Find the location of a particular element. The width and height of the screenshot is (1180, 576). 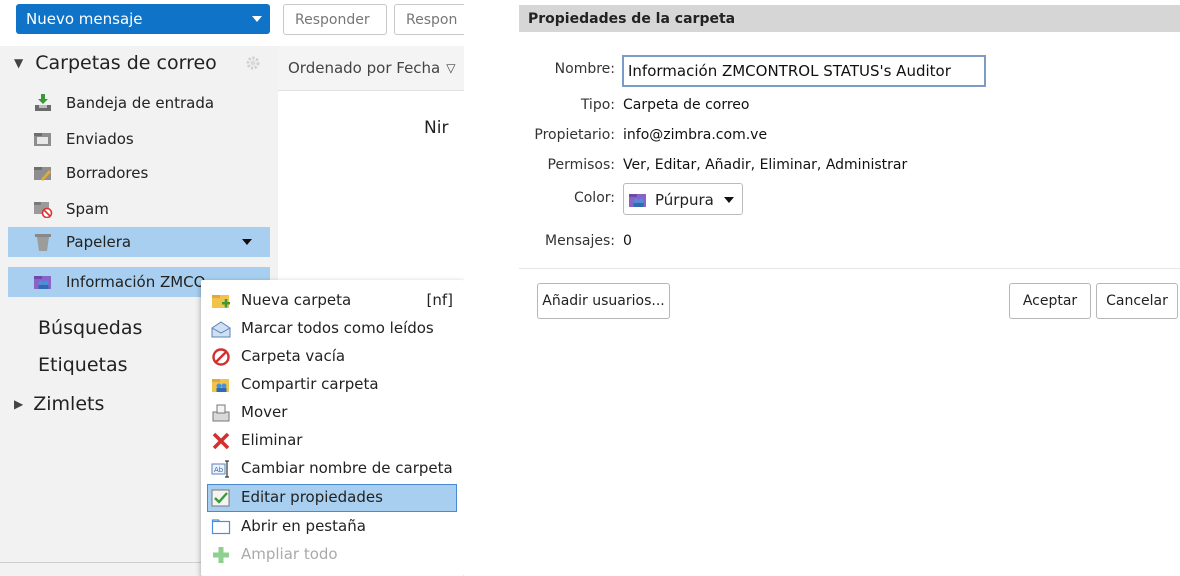

expand-arrow-icon: ▼ is located at coordinates (18, 63).